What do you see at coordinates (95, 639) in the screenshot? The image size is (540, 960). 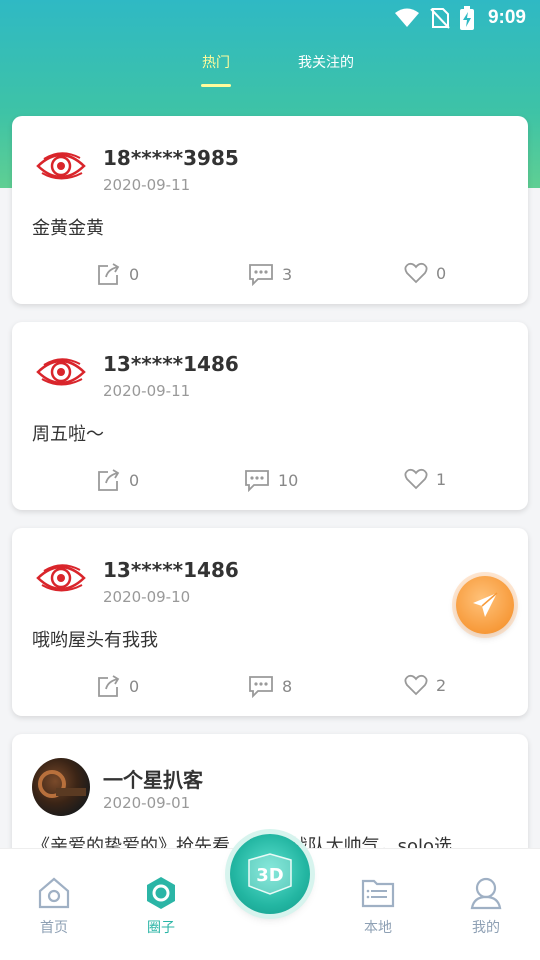 I see `post-text: 哦哟屋头有我我` at bounding box center [95, 639].